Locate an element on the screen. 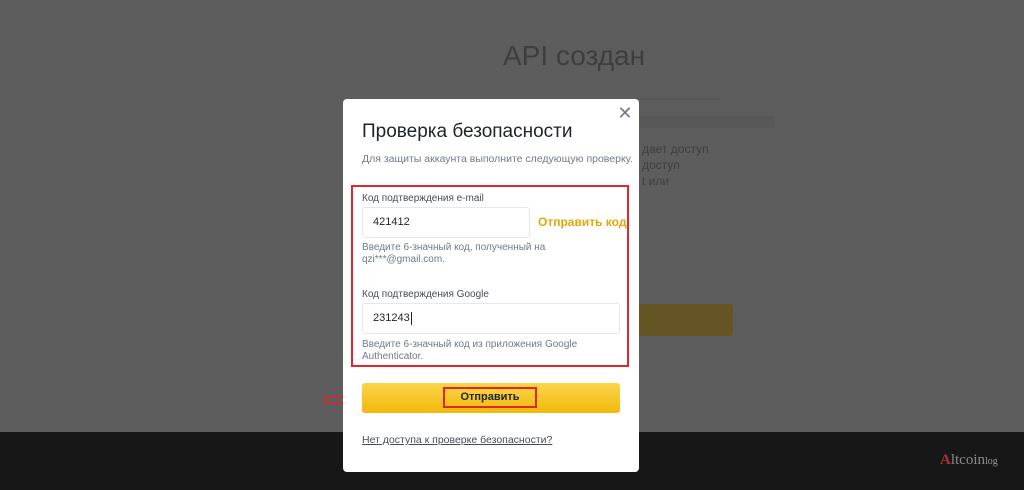 Image resolution: width=1024 pixels, height=490 pixels. submit-button-label: Отправить is located at coordinates (490, 397).